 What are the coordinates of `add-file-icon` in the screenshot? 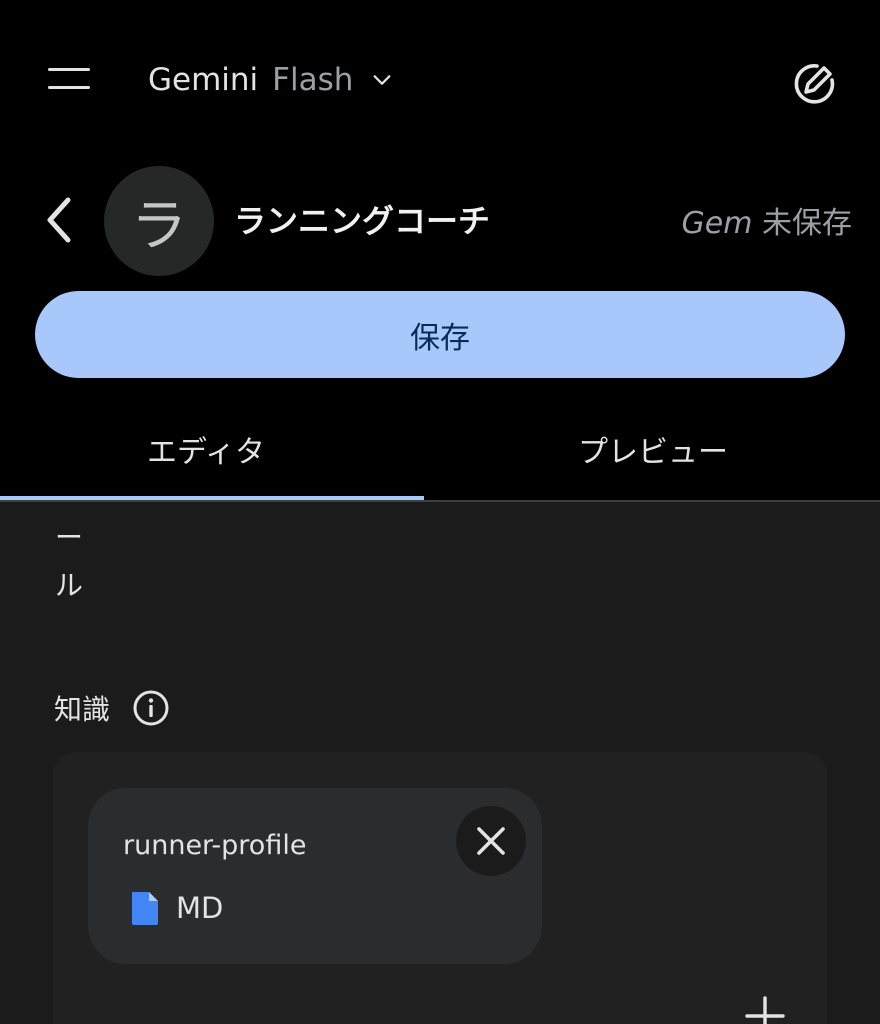 It's located at (765, 1008).